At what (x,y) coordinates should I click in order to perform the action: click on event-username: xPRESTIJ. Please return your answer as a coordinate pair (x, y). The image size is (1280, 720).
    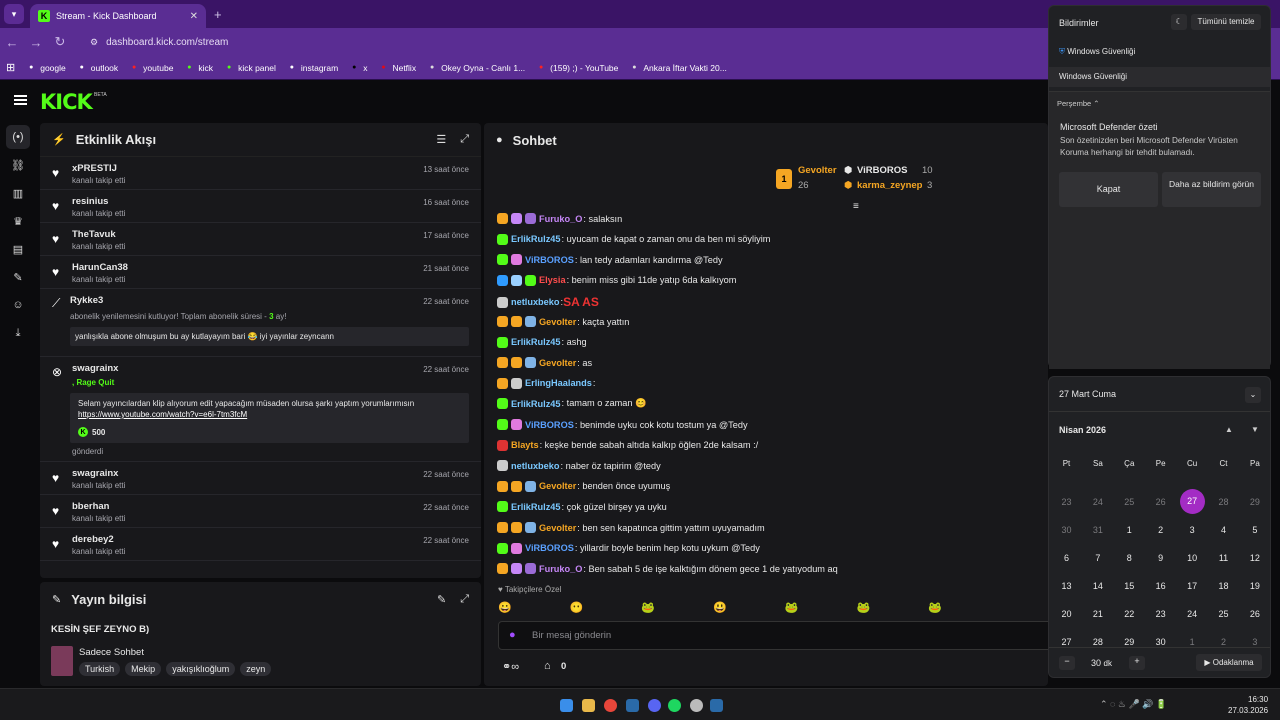
    Looking at the image, I should click on (270, 168).